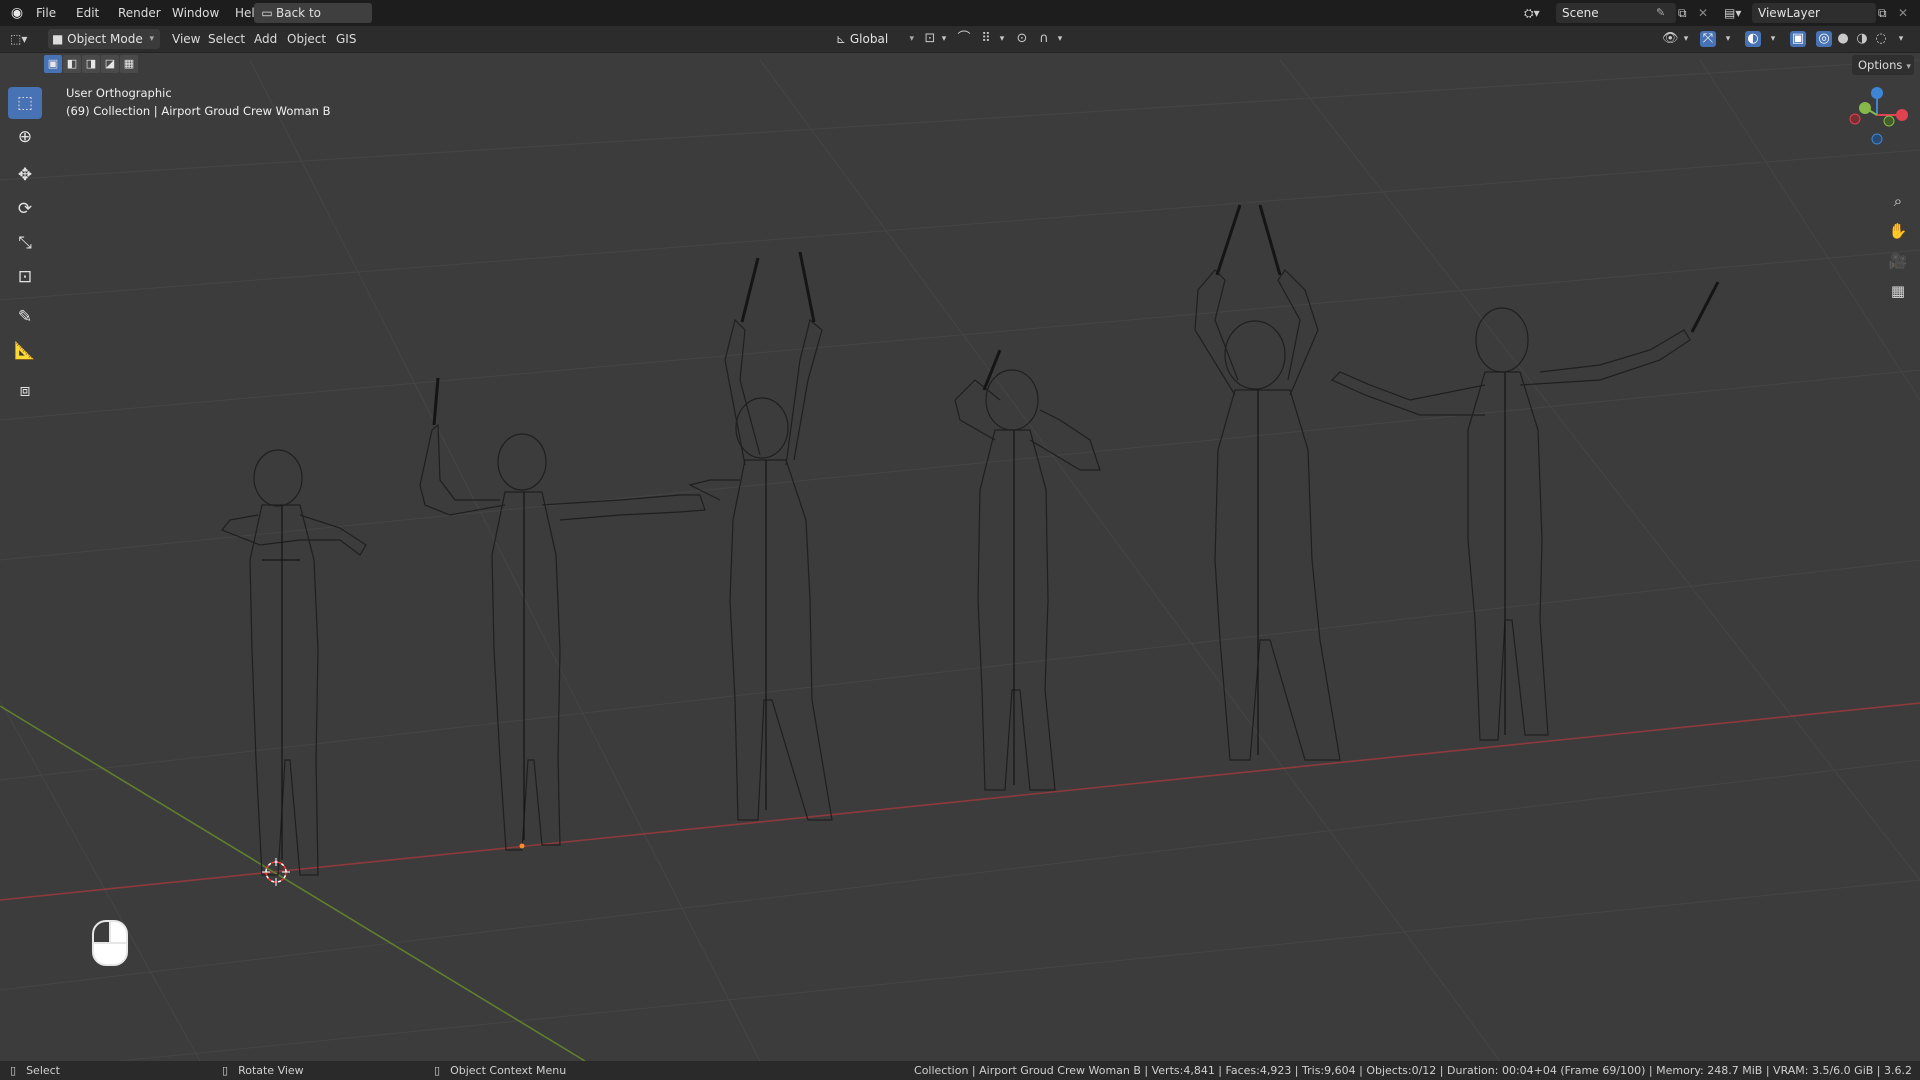 This screenshot has width=1920, height=1080. I want to click on context-menu-hint: ▯ Object Context Menu, so click(500, 1070).